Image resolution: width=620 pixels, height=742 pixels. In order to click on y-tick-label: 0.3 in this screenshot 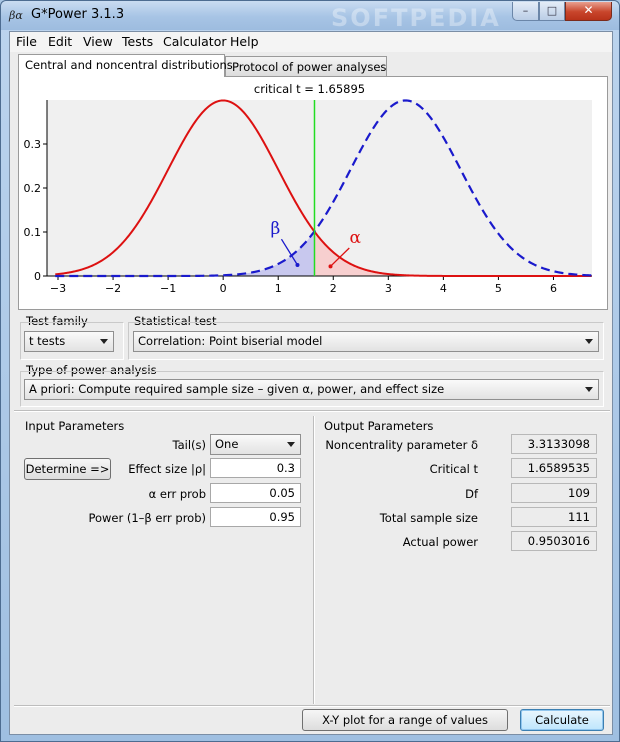, I will do `click(33, 144)`.